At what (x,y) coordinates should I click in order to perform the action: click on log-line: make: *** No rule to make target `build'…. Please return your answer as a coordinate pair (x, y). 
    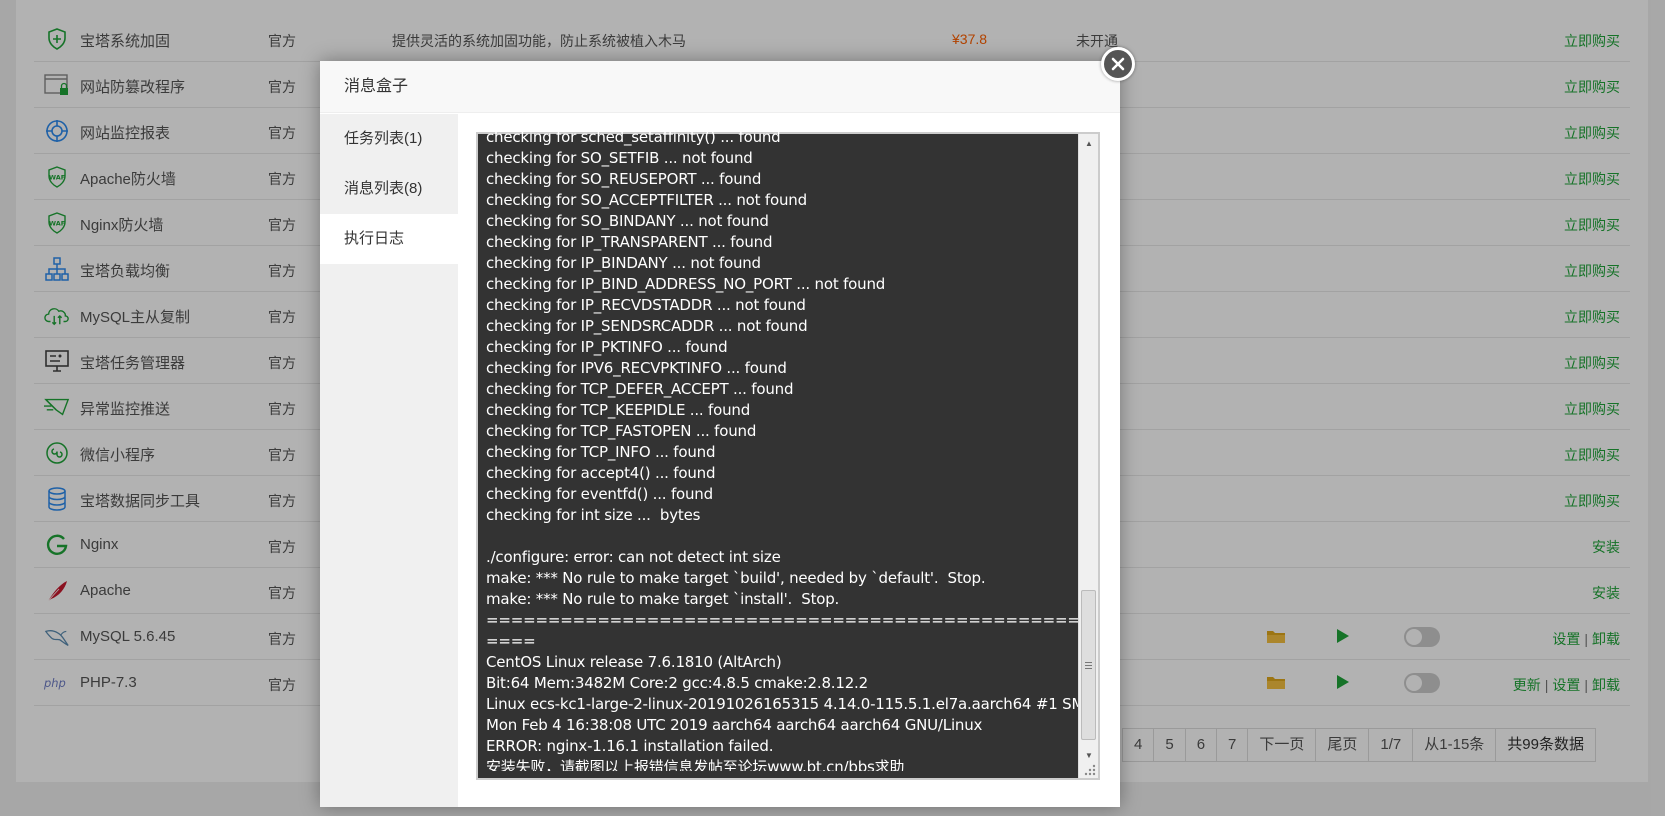
    Looking at the image, I should click on (736, 578).